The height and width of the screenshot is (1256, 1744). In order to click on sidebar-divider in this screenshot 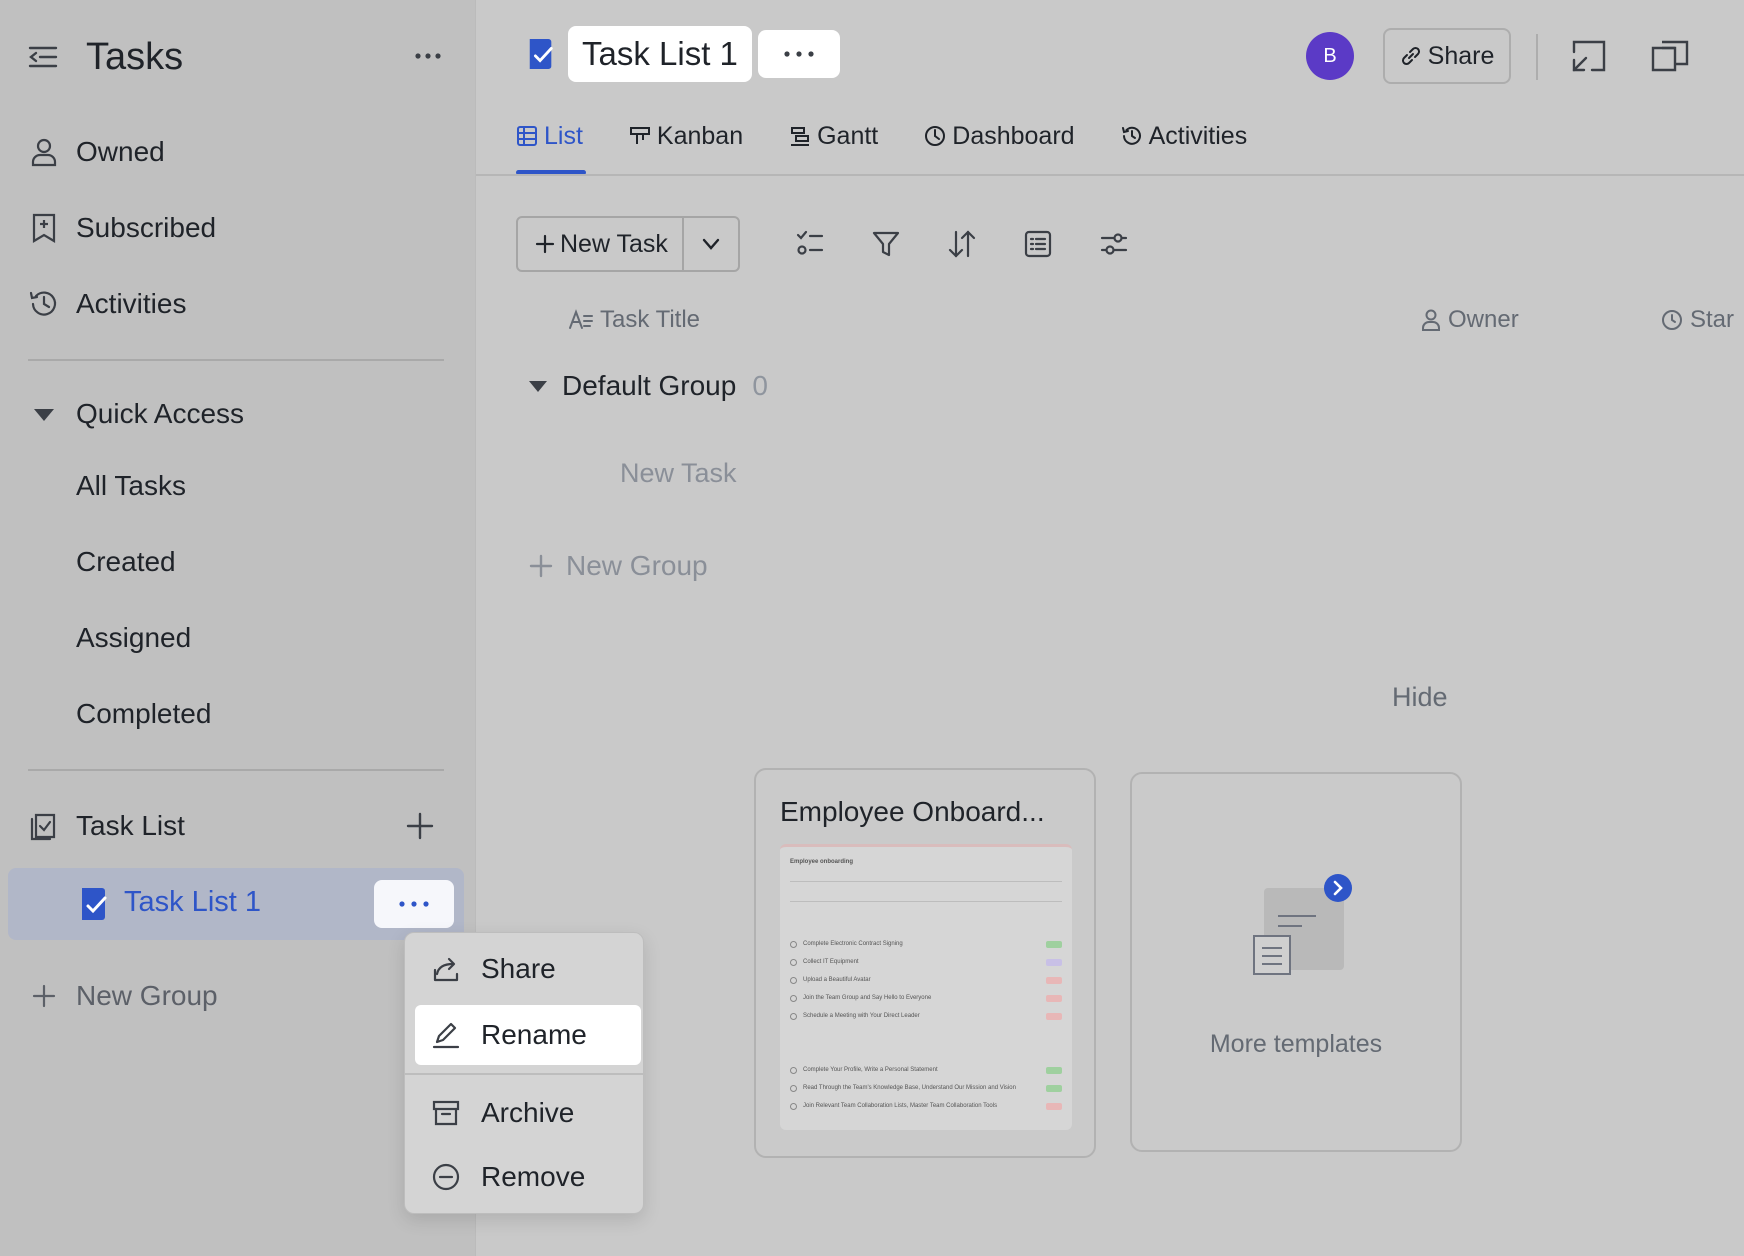, I will do `click(236, 770)`.